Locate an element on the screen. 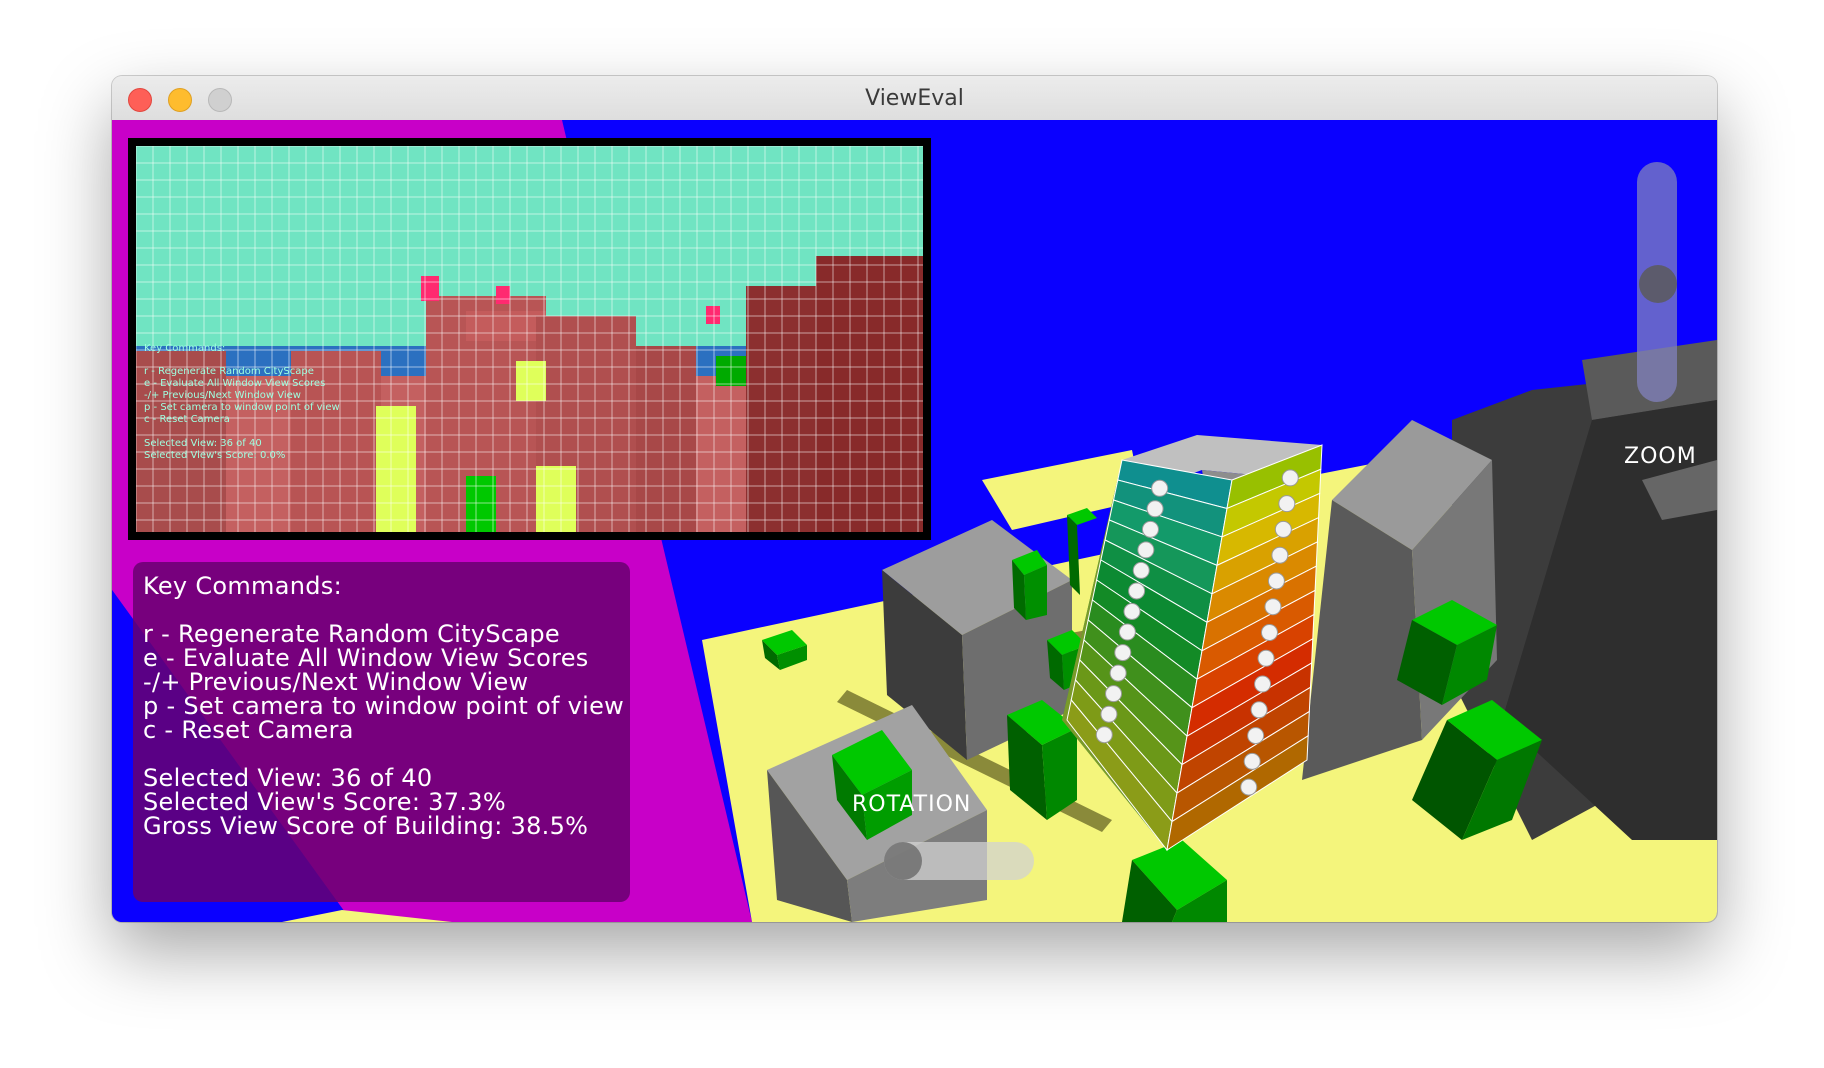 This screenshot has height=1068, width=1824. gross-score-text: Gross View Score of Building: 38.5% is located at coordinates (366, 826).